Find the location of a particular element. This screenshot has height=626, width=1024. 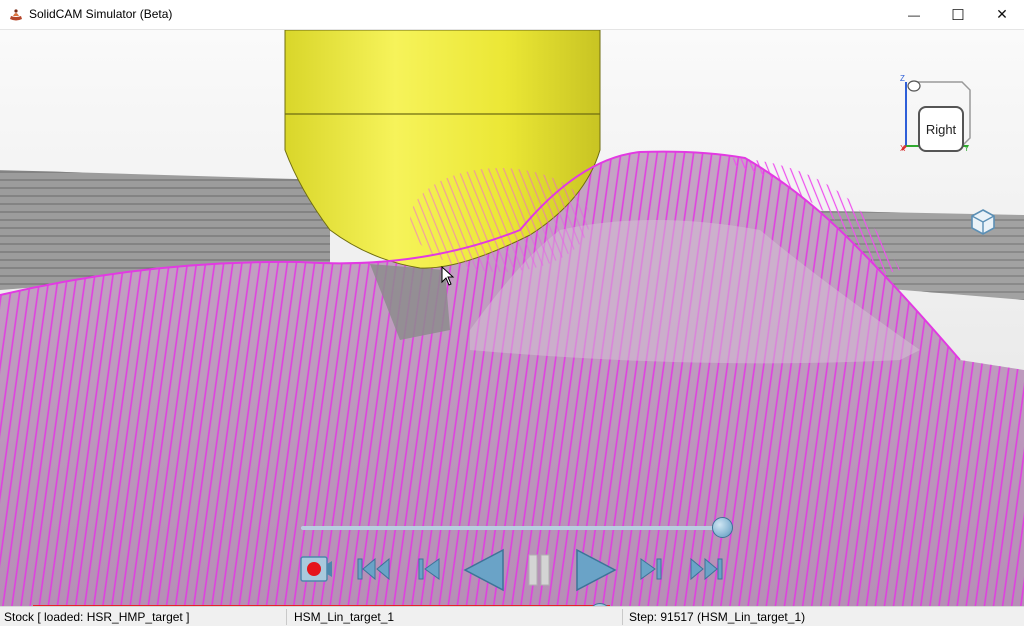

previous-step-button is located at coordinates (429, 569).